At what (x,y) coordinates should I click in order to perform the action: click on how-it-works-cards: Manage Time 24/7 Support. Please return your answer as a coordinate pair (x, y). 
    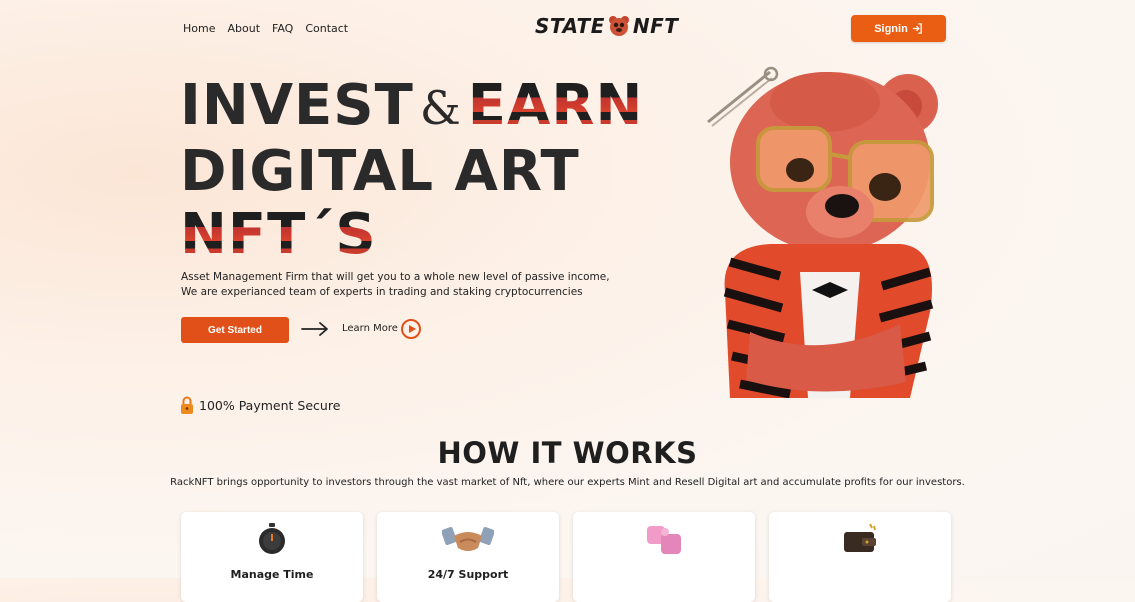
    Looking at the image, I should click on (566, 557).